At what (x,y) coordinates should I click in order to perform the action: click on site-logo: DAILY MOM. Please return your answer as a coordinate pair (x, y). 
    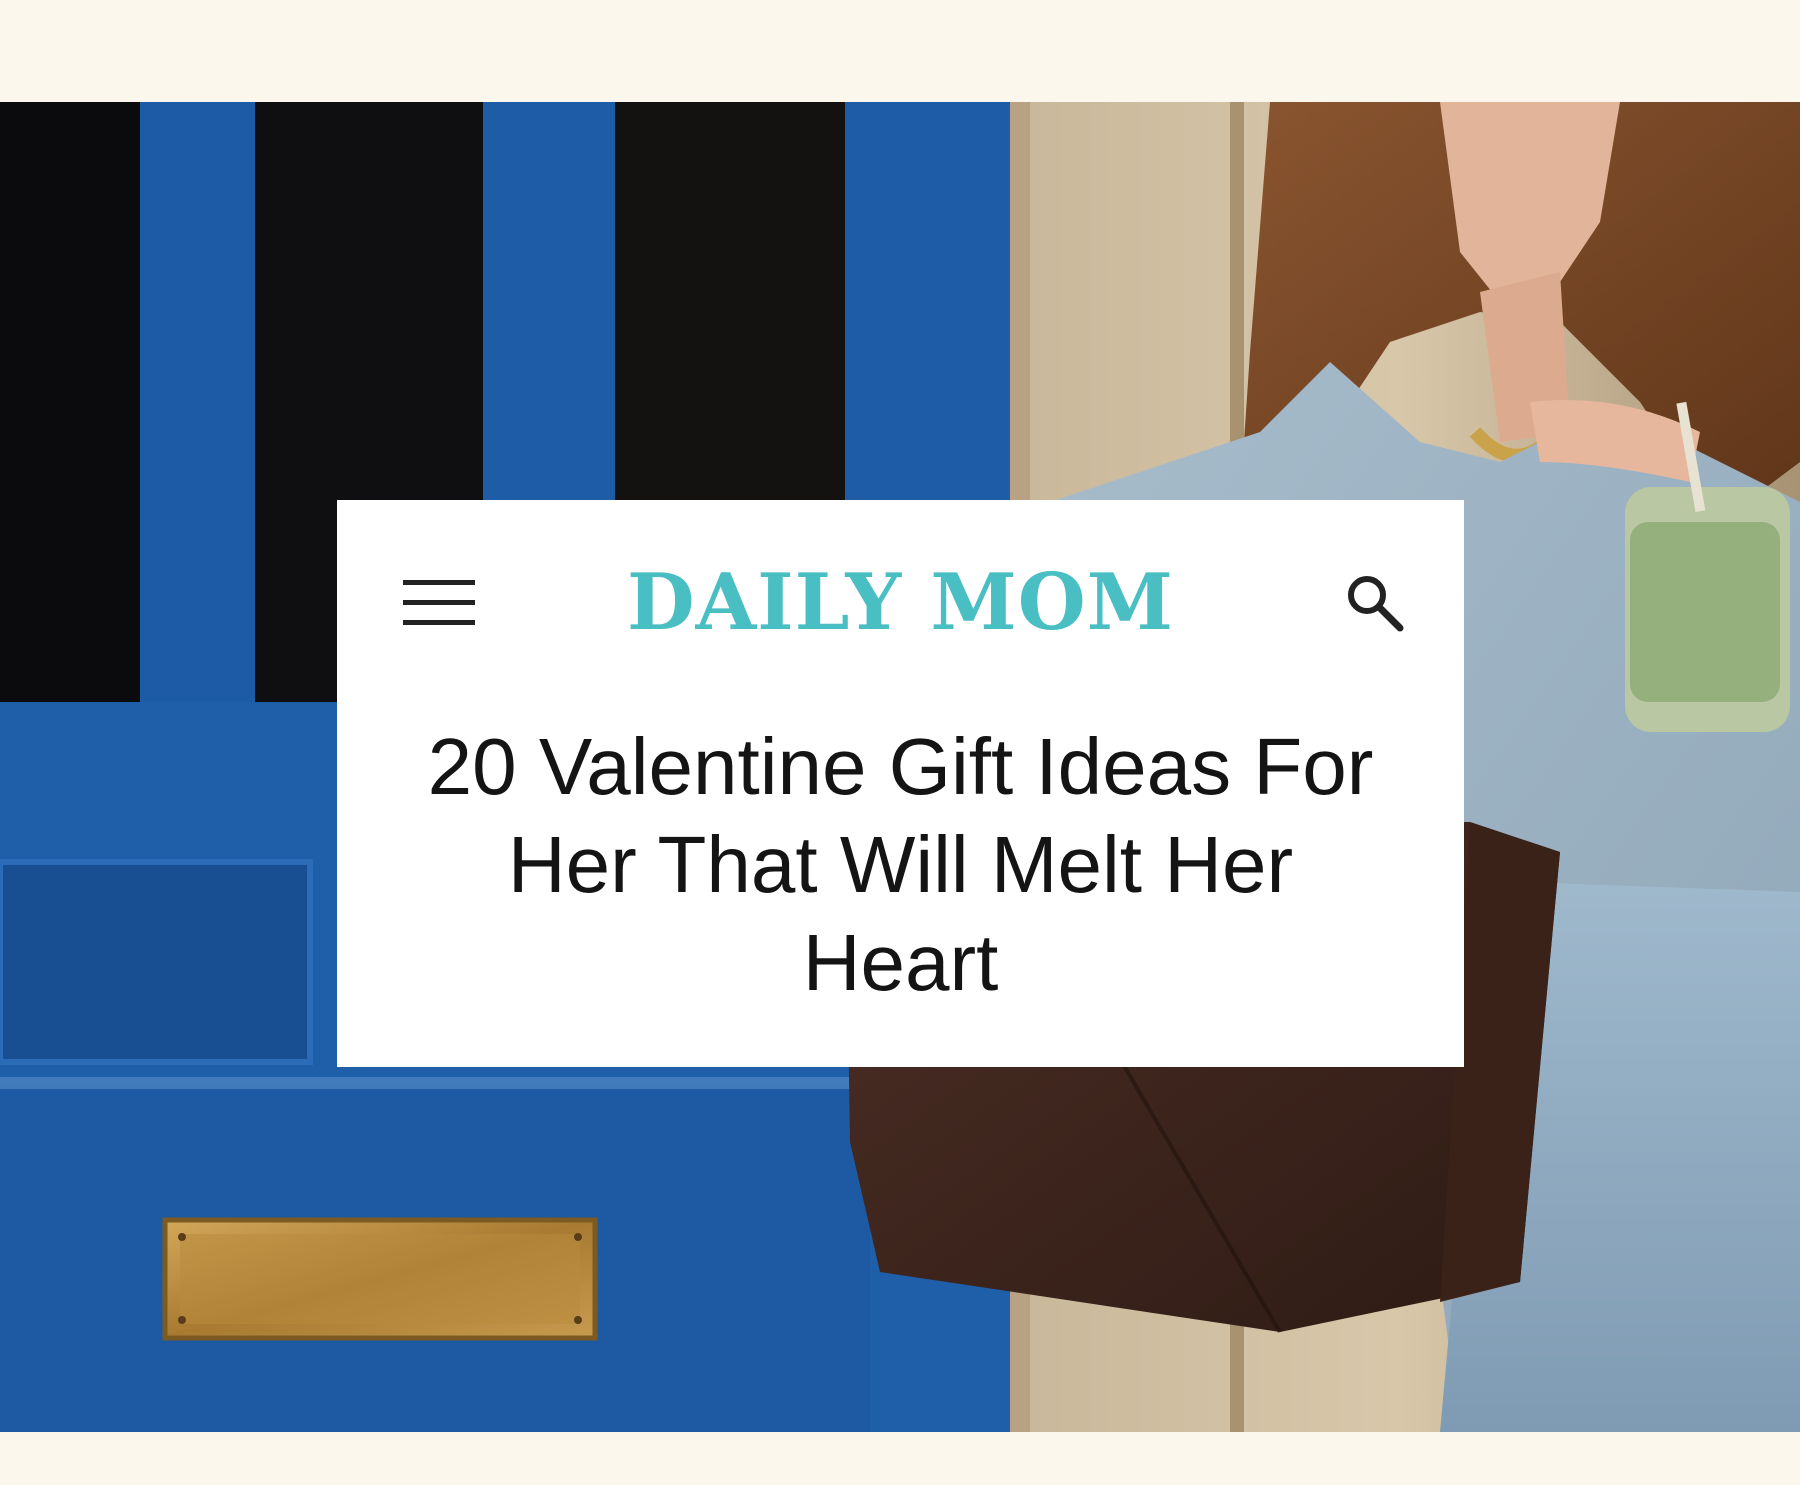
    Looking at the image, I should click on (900, 603).